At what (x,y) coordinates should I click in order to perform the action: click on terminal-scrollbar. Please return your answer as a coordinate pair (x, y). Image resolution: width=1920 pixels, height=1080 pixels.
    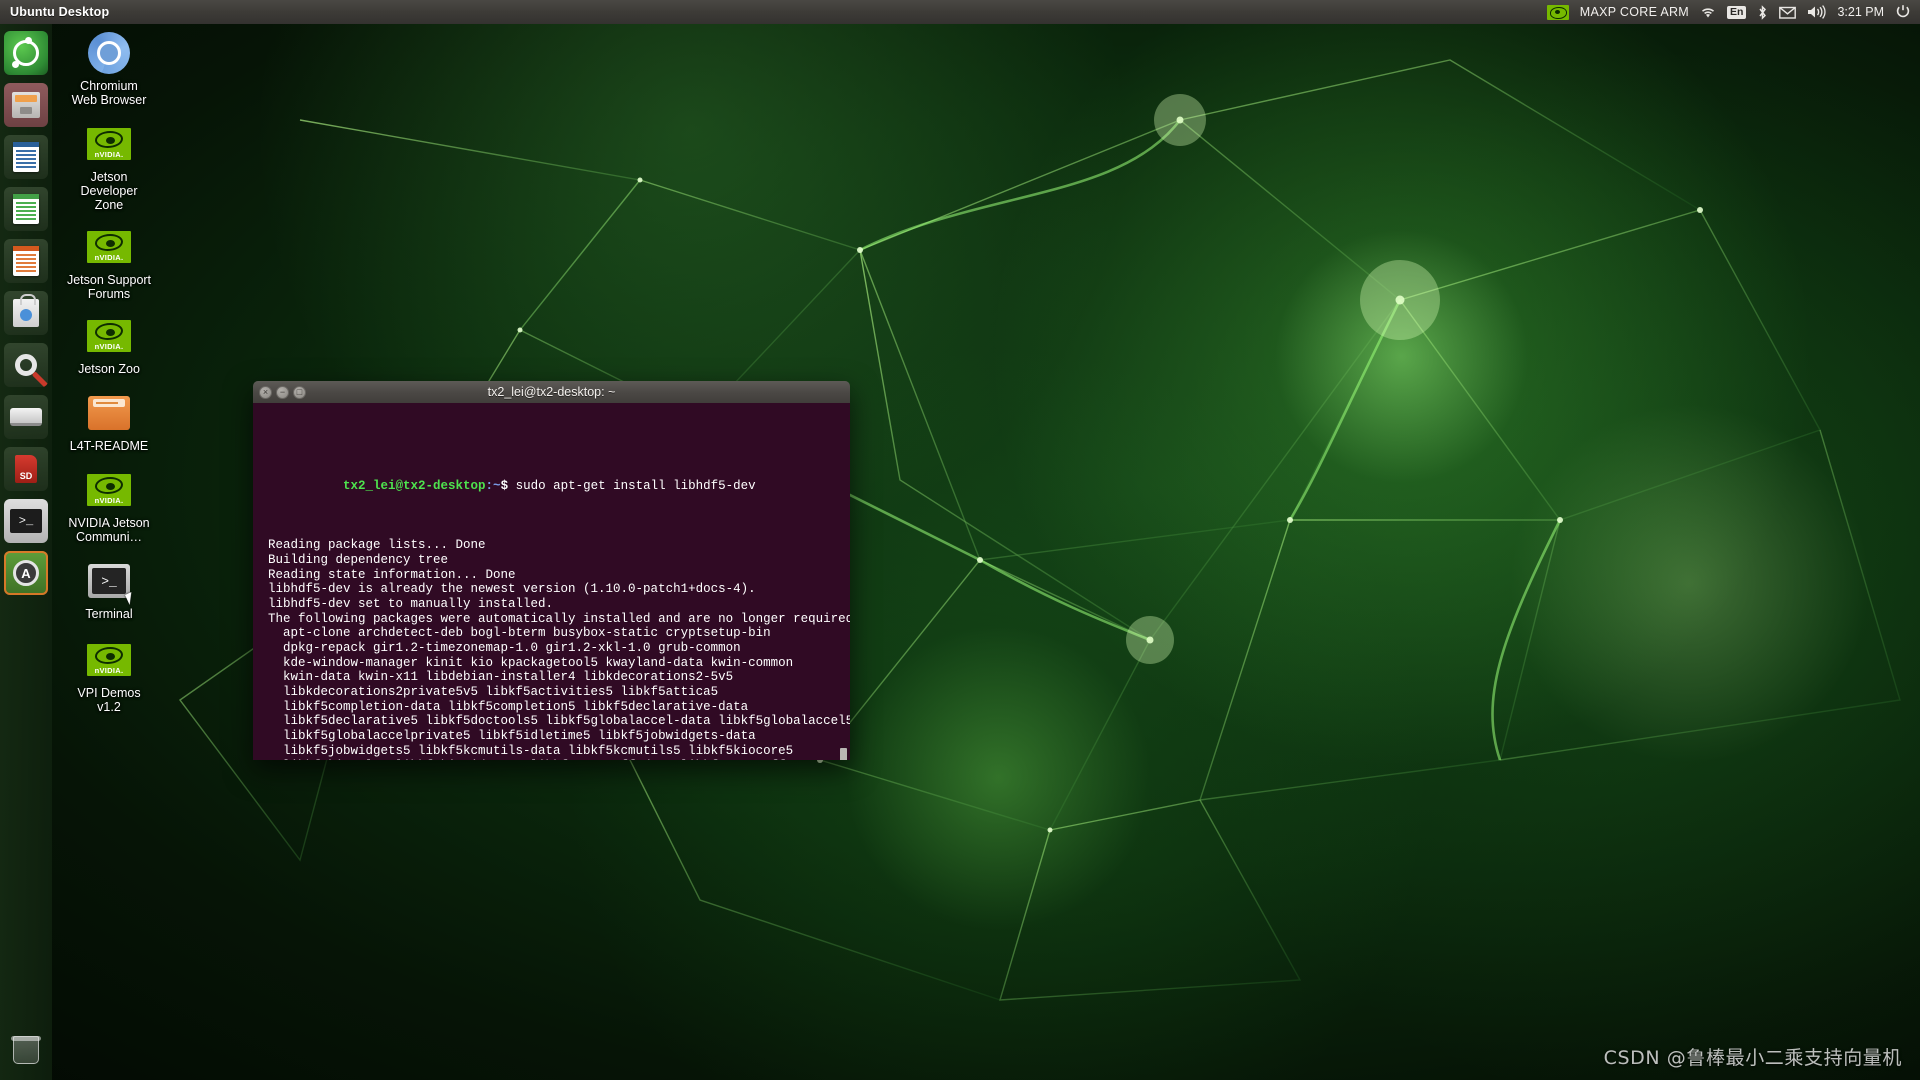
    Looking at the image, I should click on (843, 581).